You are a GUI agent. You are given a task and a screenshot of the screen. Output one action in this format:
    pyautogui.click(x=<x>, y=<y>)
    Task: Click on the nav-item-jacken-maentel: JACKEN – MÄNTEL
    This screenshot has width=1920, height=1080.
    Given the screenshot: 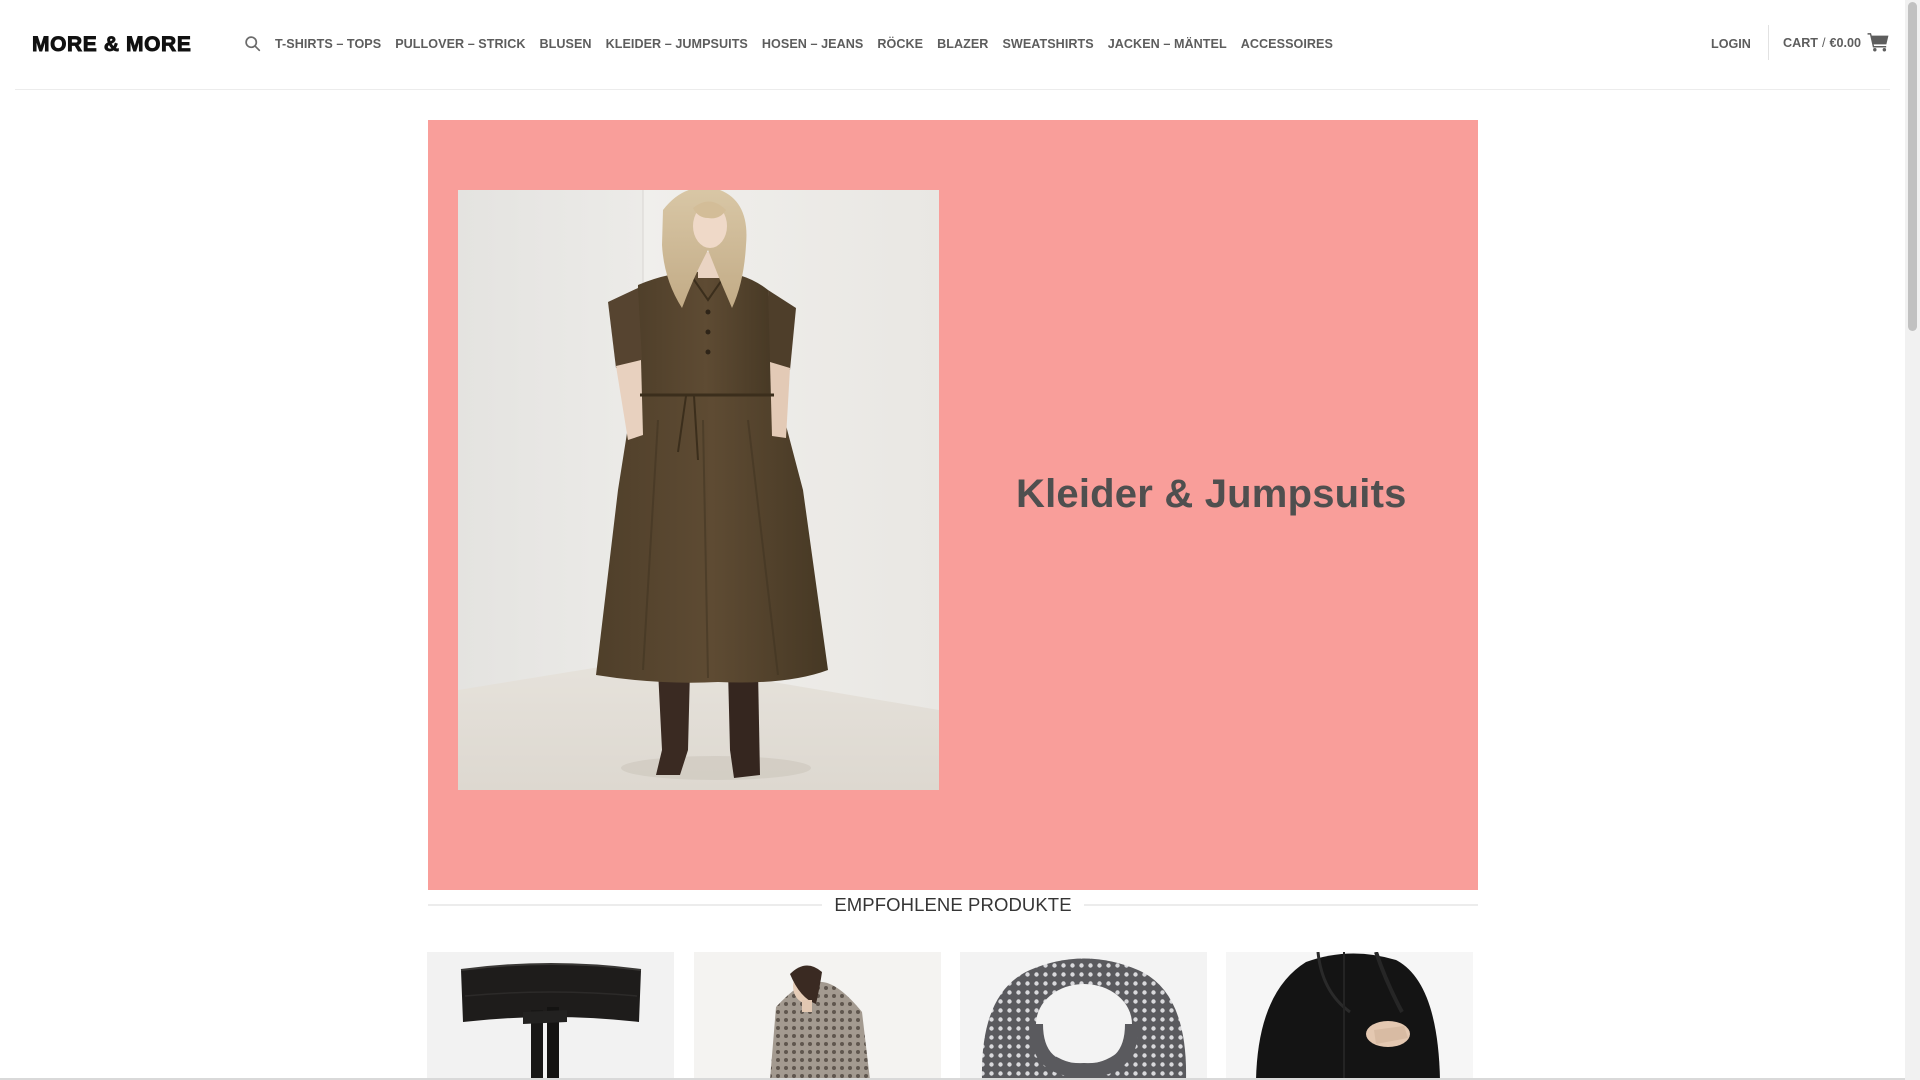 What is the action you would take?
    pyautogui.click(x=1167, y=44)
    